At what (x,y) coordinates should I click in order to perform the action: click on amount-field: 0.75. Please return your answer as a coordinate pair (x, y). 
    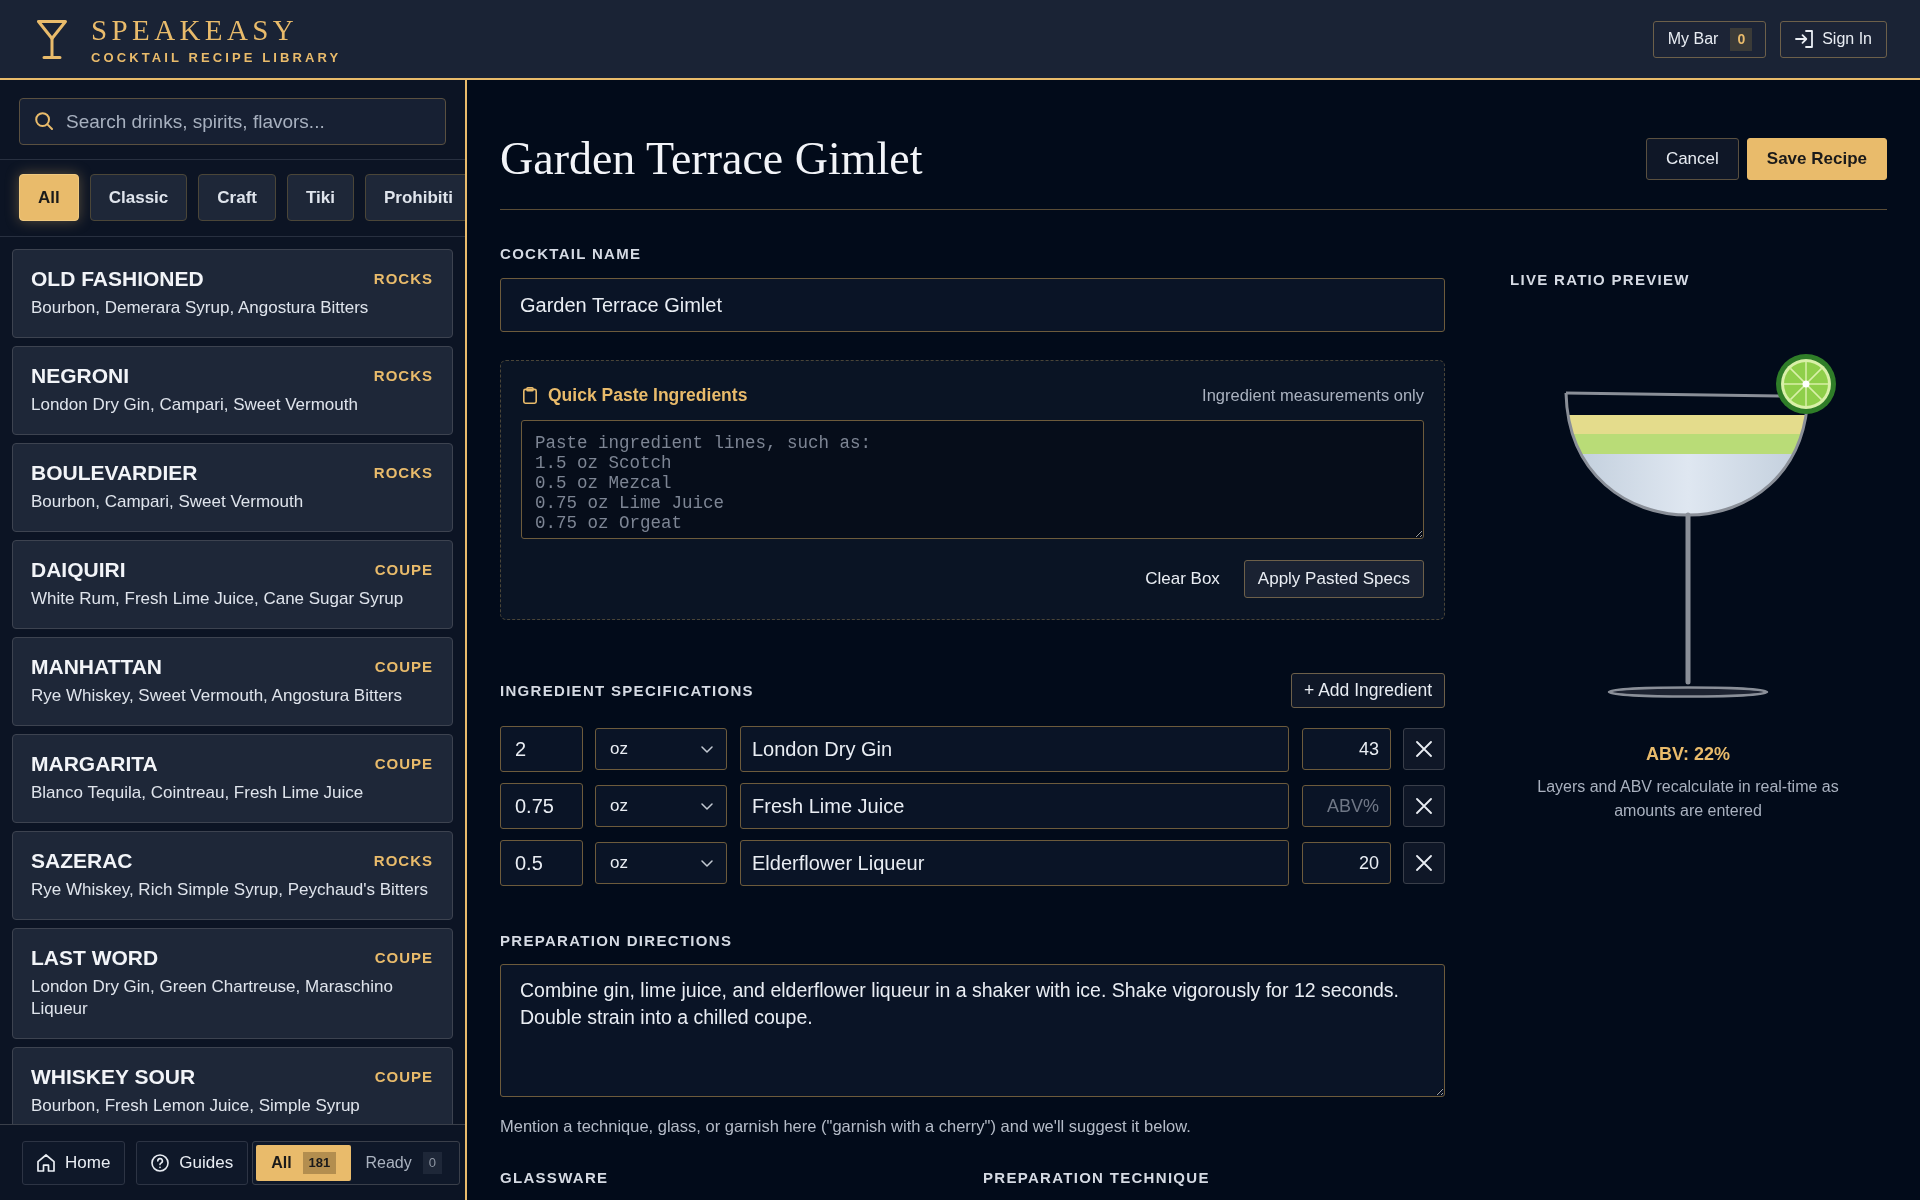
    Looking at the image, I should click on (541, 806).